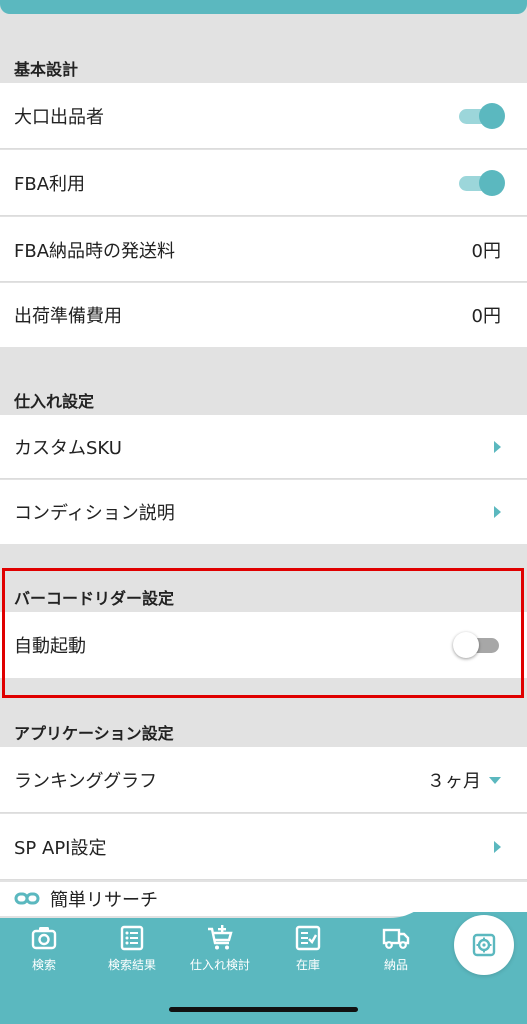 The width and height of the screenshot is (527, 1024). What do you see at coordinates (477, 645) in the screenshot?
I see `auto-start-toggle` at bounding box center [477, 645].